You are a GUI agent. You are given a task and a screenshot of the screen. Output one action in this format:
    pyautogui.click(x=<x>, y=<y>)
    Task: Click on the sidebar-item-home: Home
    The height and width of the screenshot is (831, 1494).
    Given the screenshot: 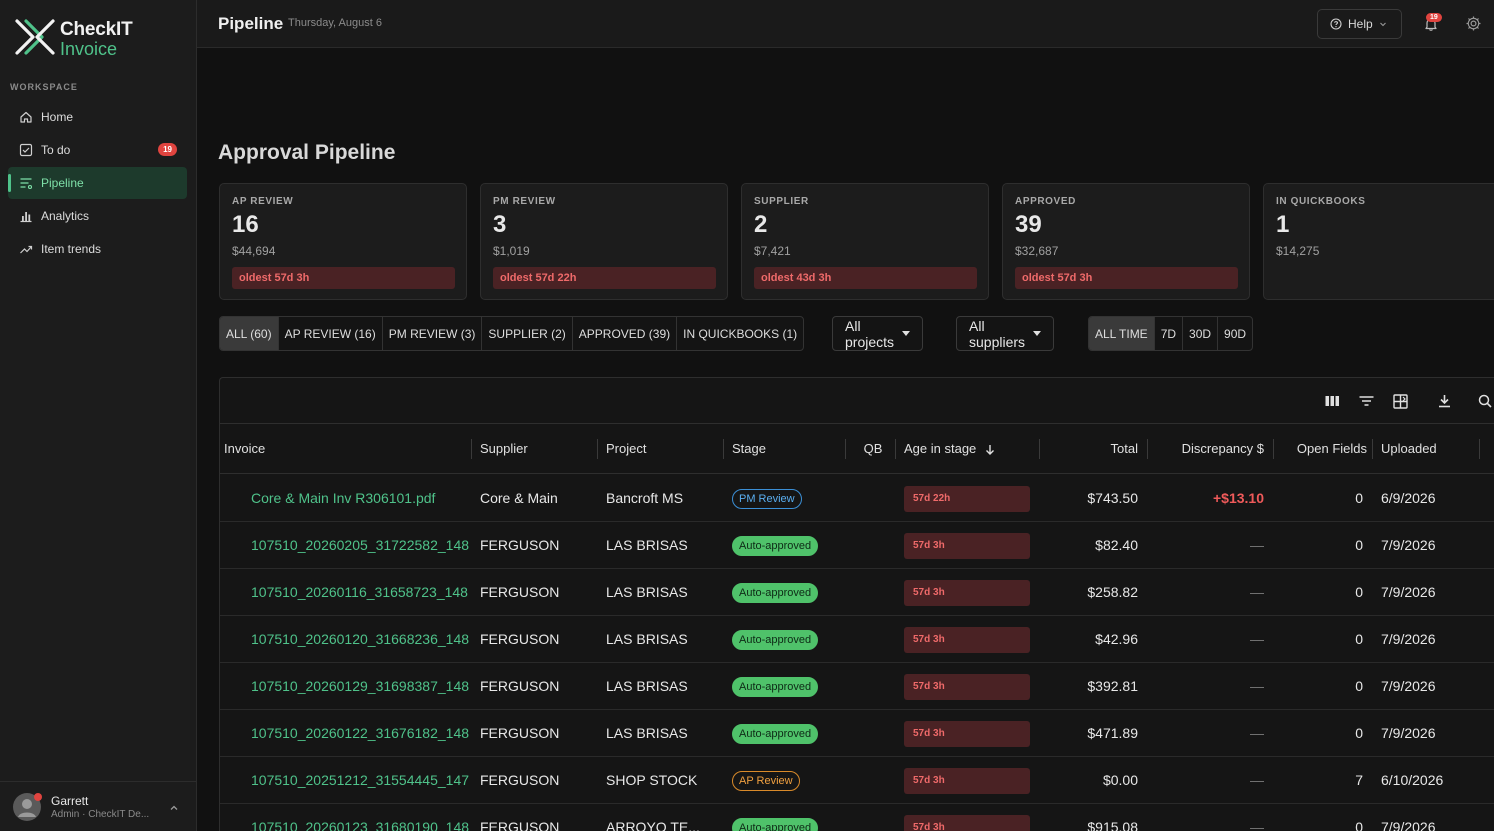 What is the action you would take?
    pyautogui.click(x=97, y=117)
    